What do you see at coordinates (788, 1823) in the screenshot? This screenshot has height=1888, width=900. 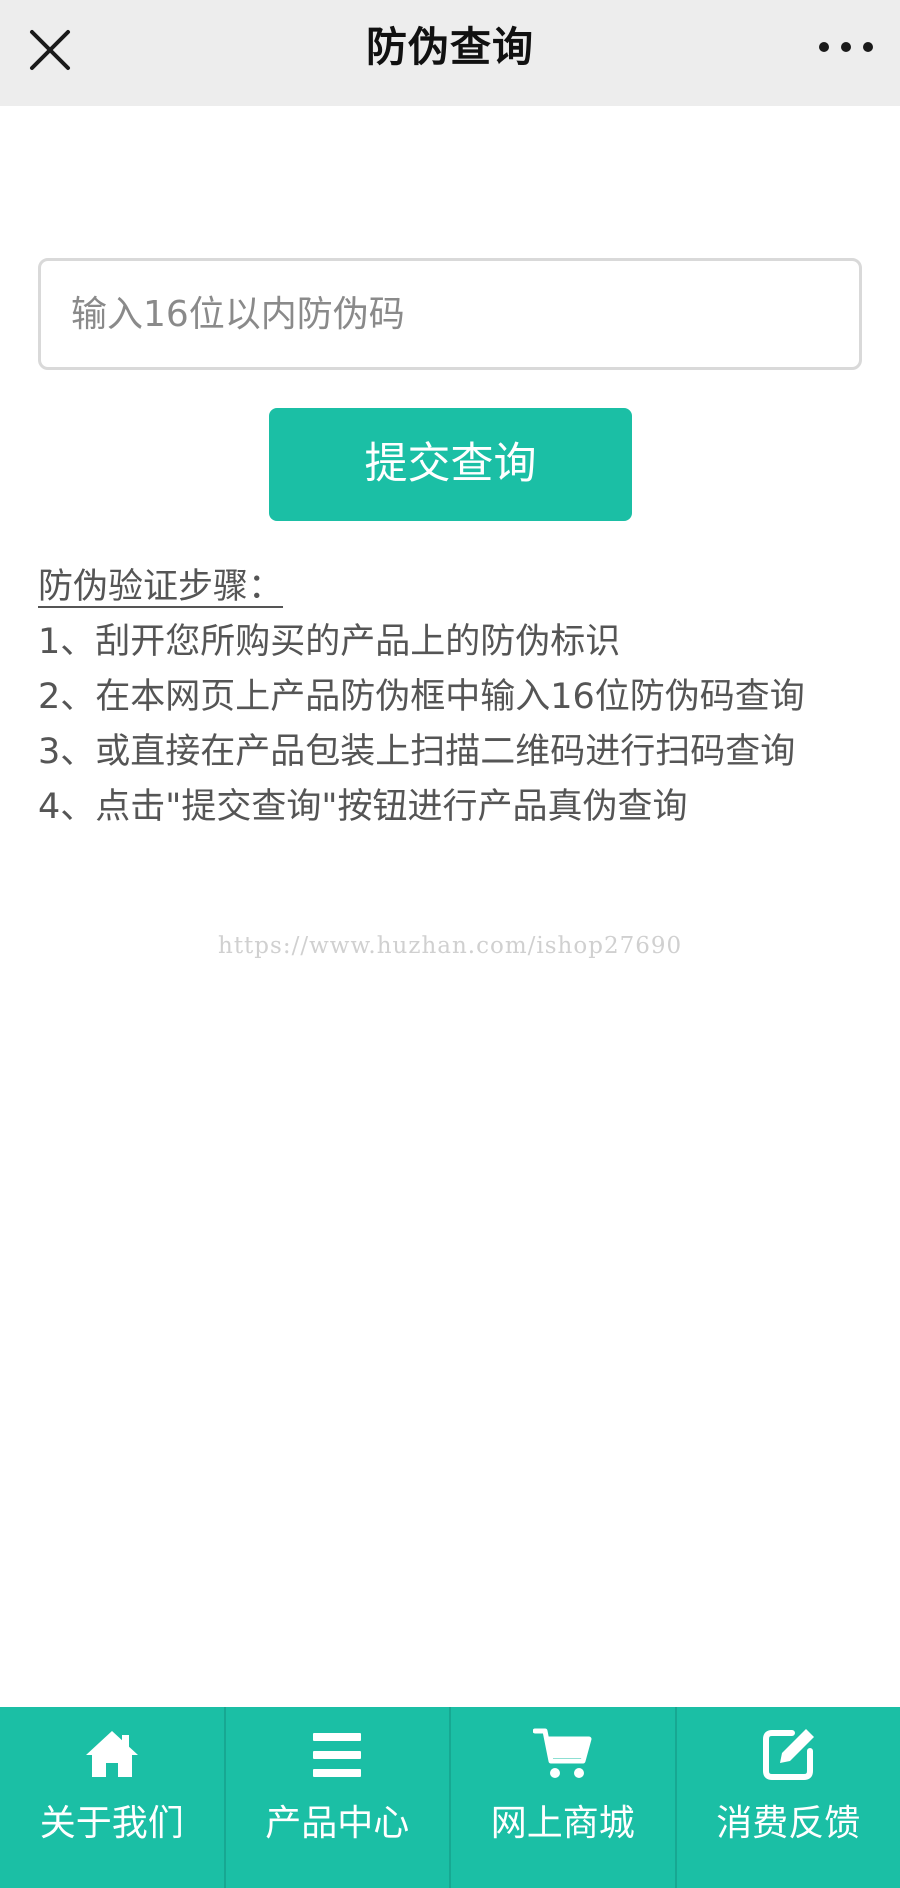 I see `nav-label: 消费反馈` at bounding box center [788, 1823].